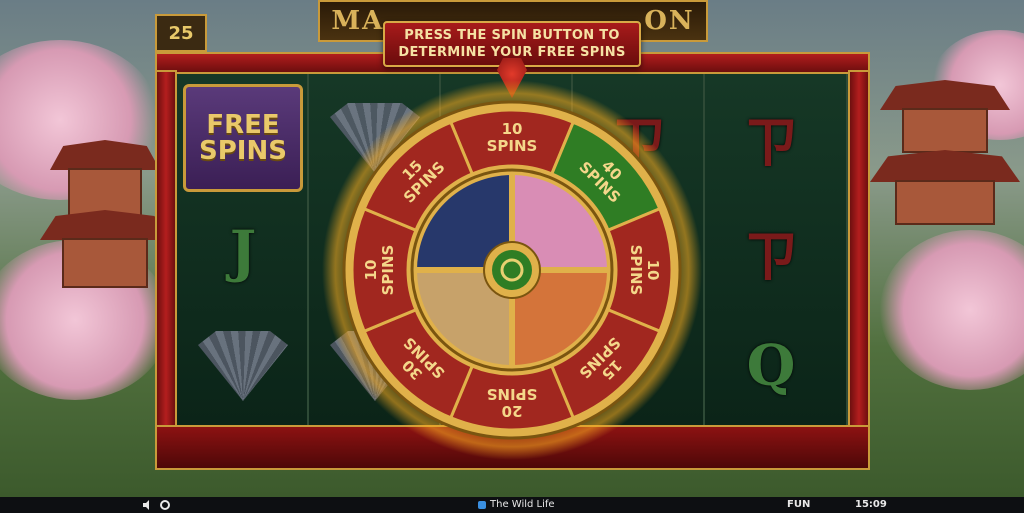  Describe the element at coordinates (952, 310) in the screenshot. I see `cherry-blossom-tree` at that location.